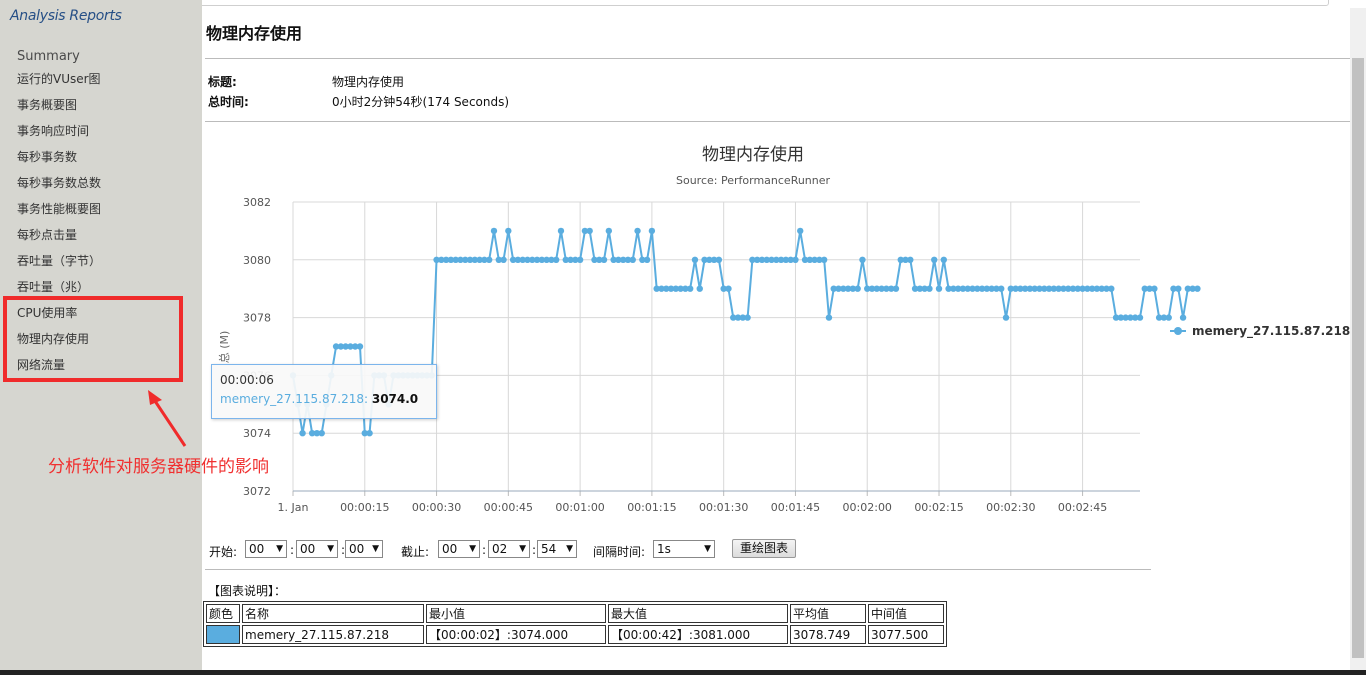 The image size is (1366, 675). What do you see at coordinates (619, 552) in the screenshot?
I see `interval-label: 间隔时间:` at bounding box center [619, 552].